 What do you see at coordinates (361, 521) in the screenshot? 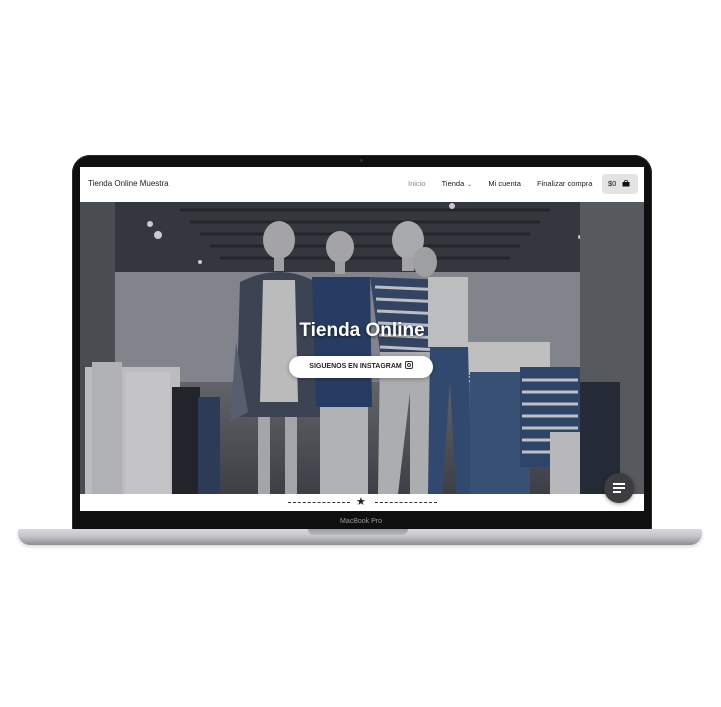
I see `device-brand-label: MacBook Pro` at bounding box center [361, 521].